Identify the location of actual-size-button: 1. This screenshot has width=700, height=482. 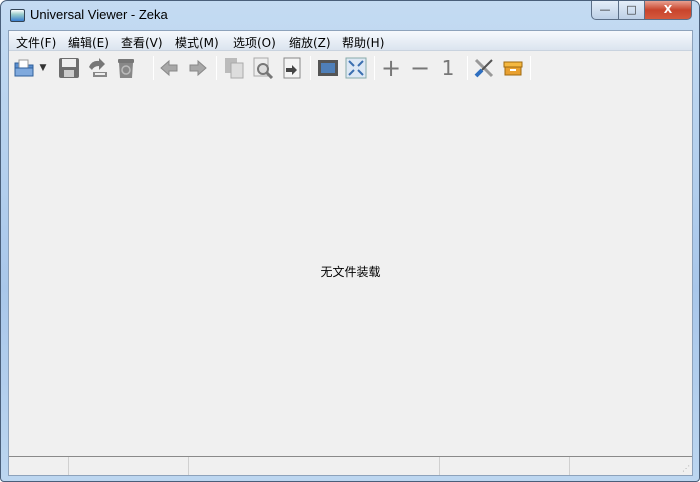
(448, 68).